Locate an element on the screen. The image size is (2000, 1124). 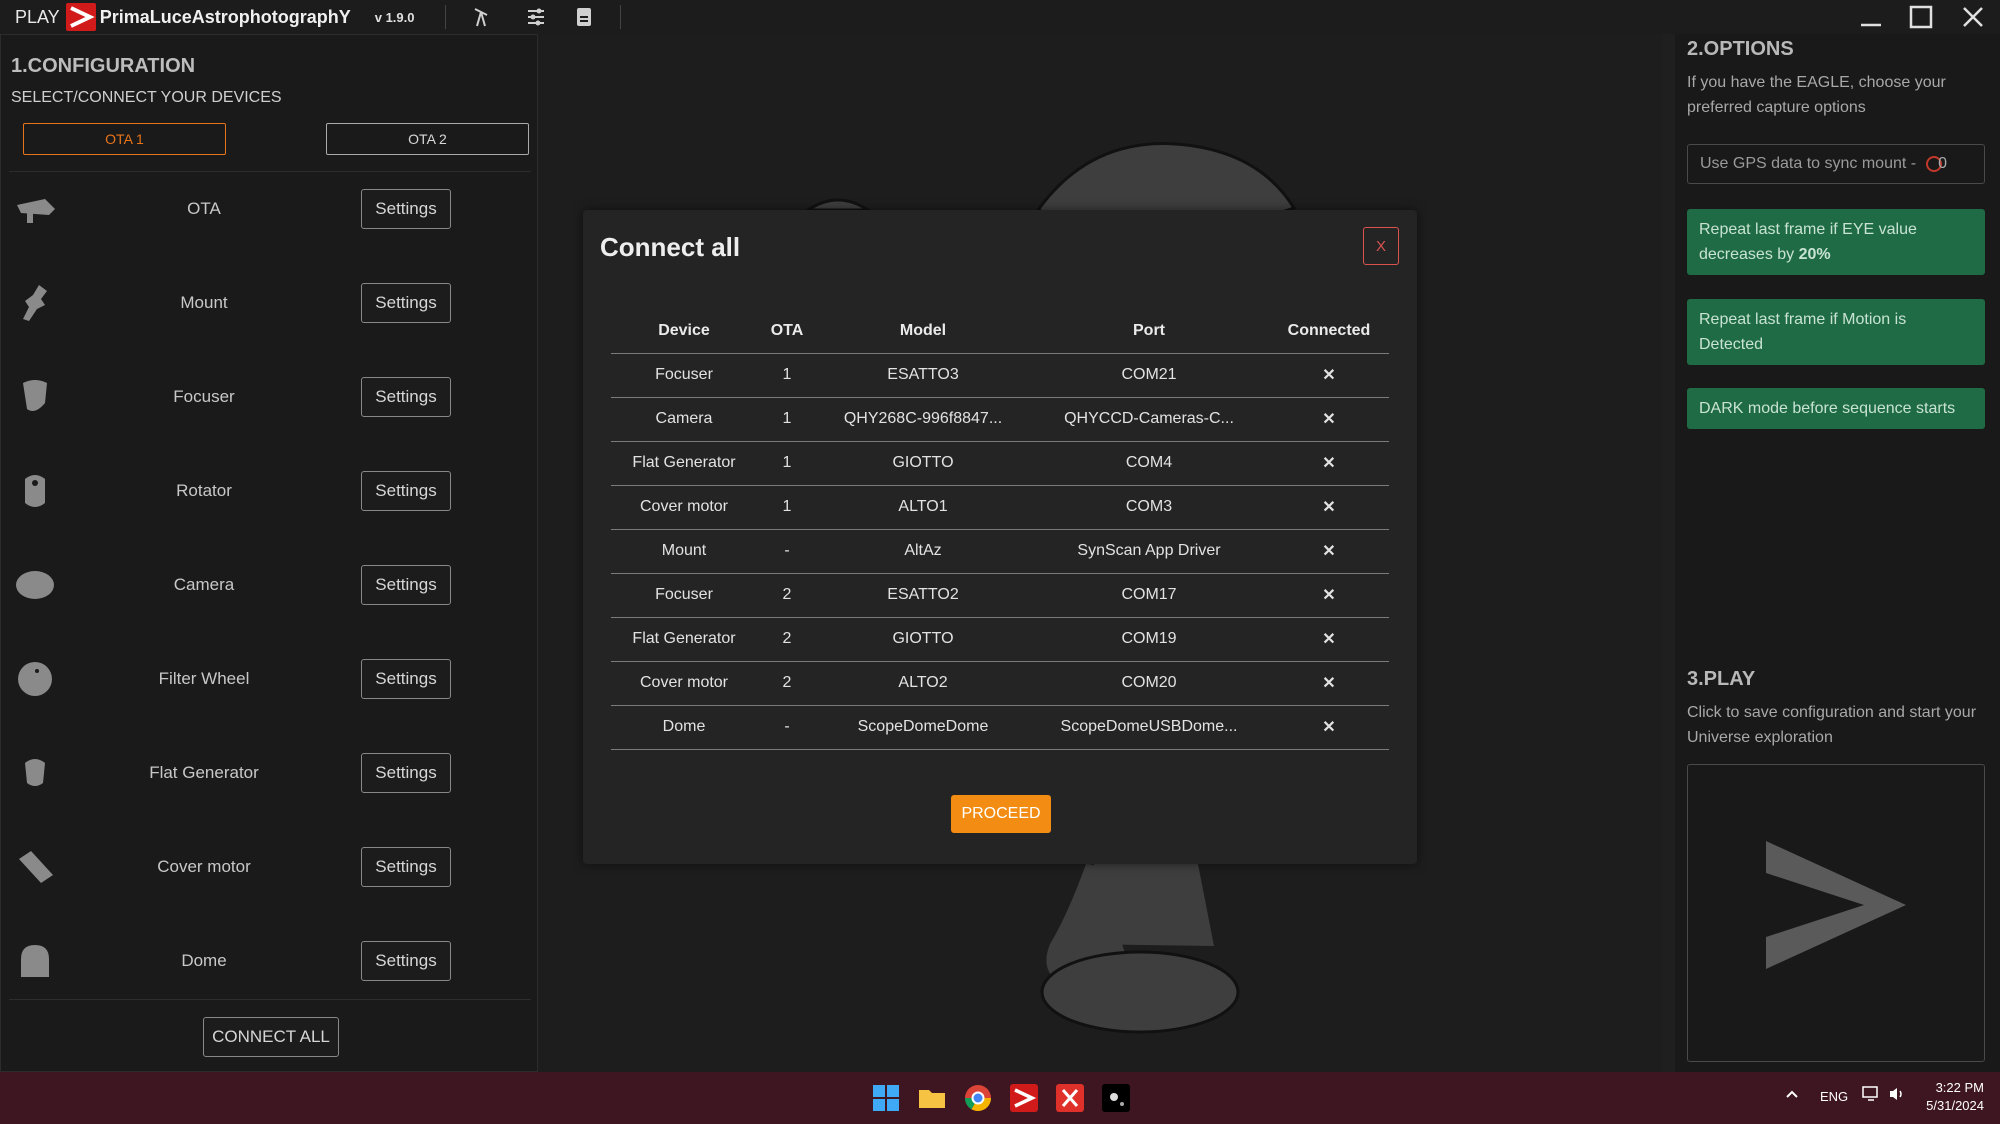
mount-settings-button: Settings is located at coordinates (406, 303).